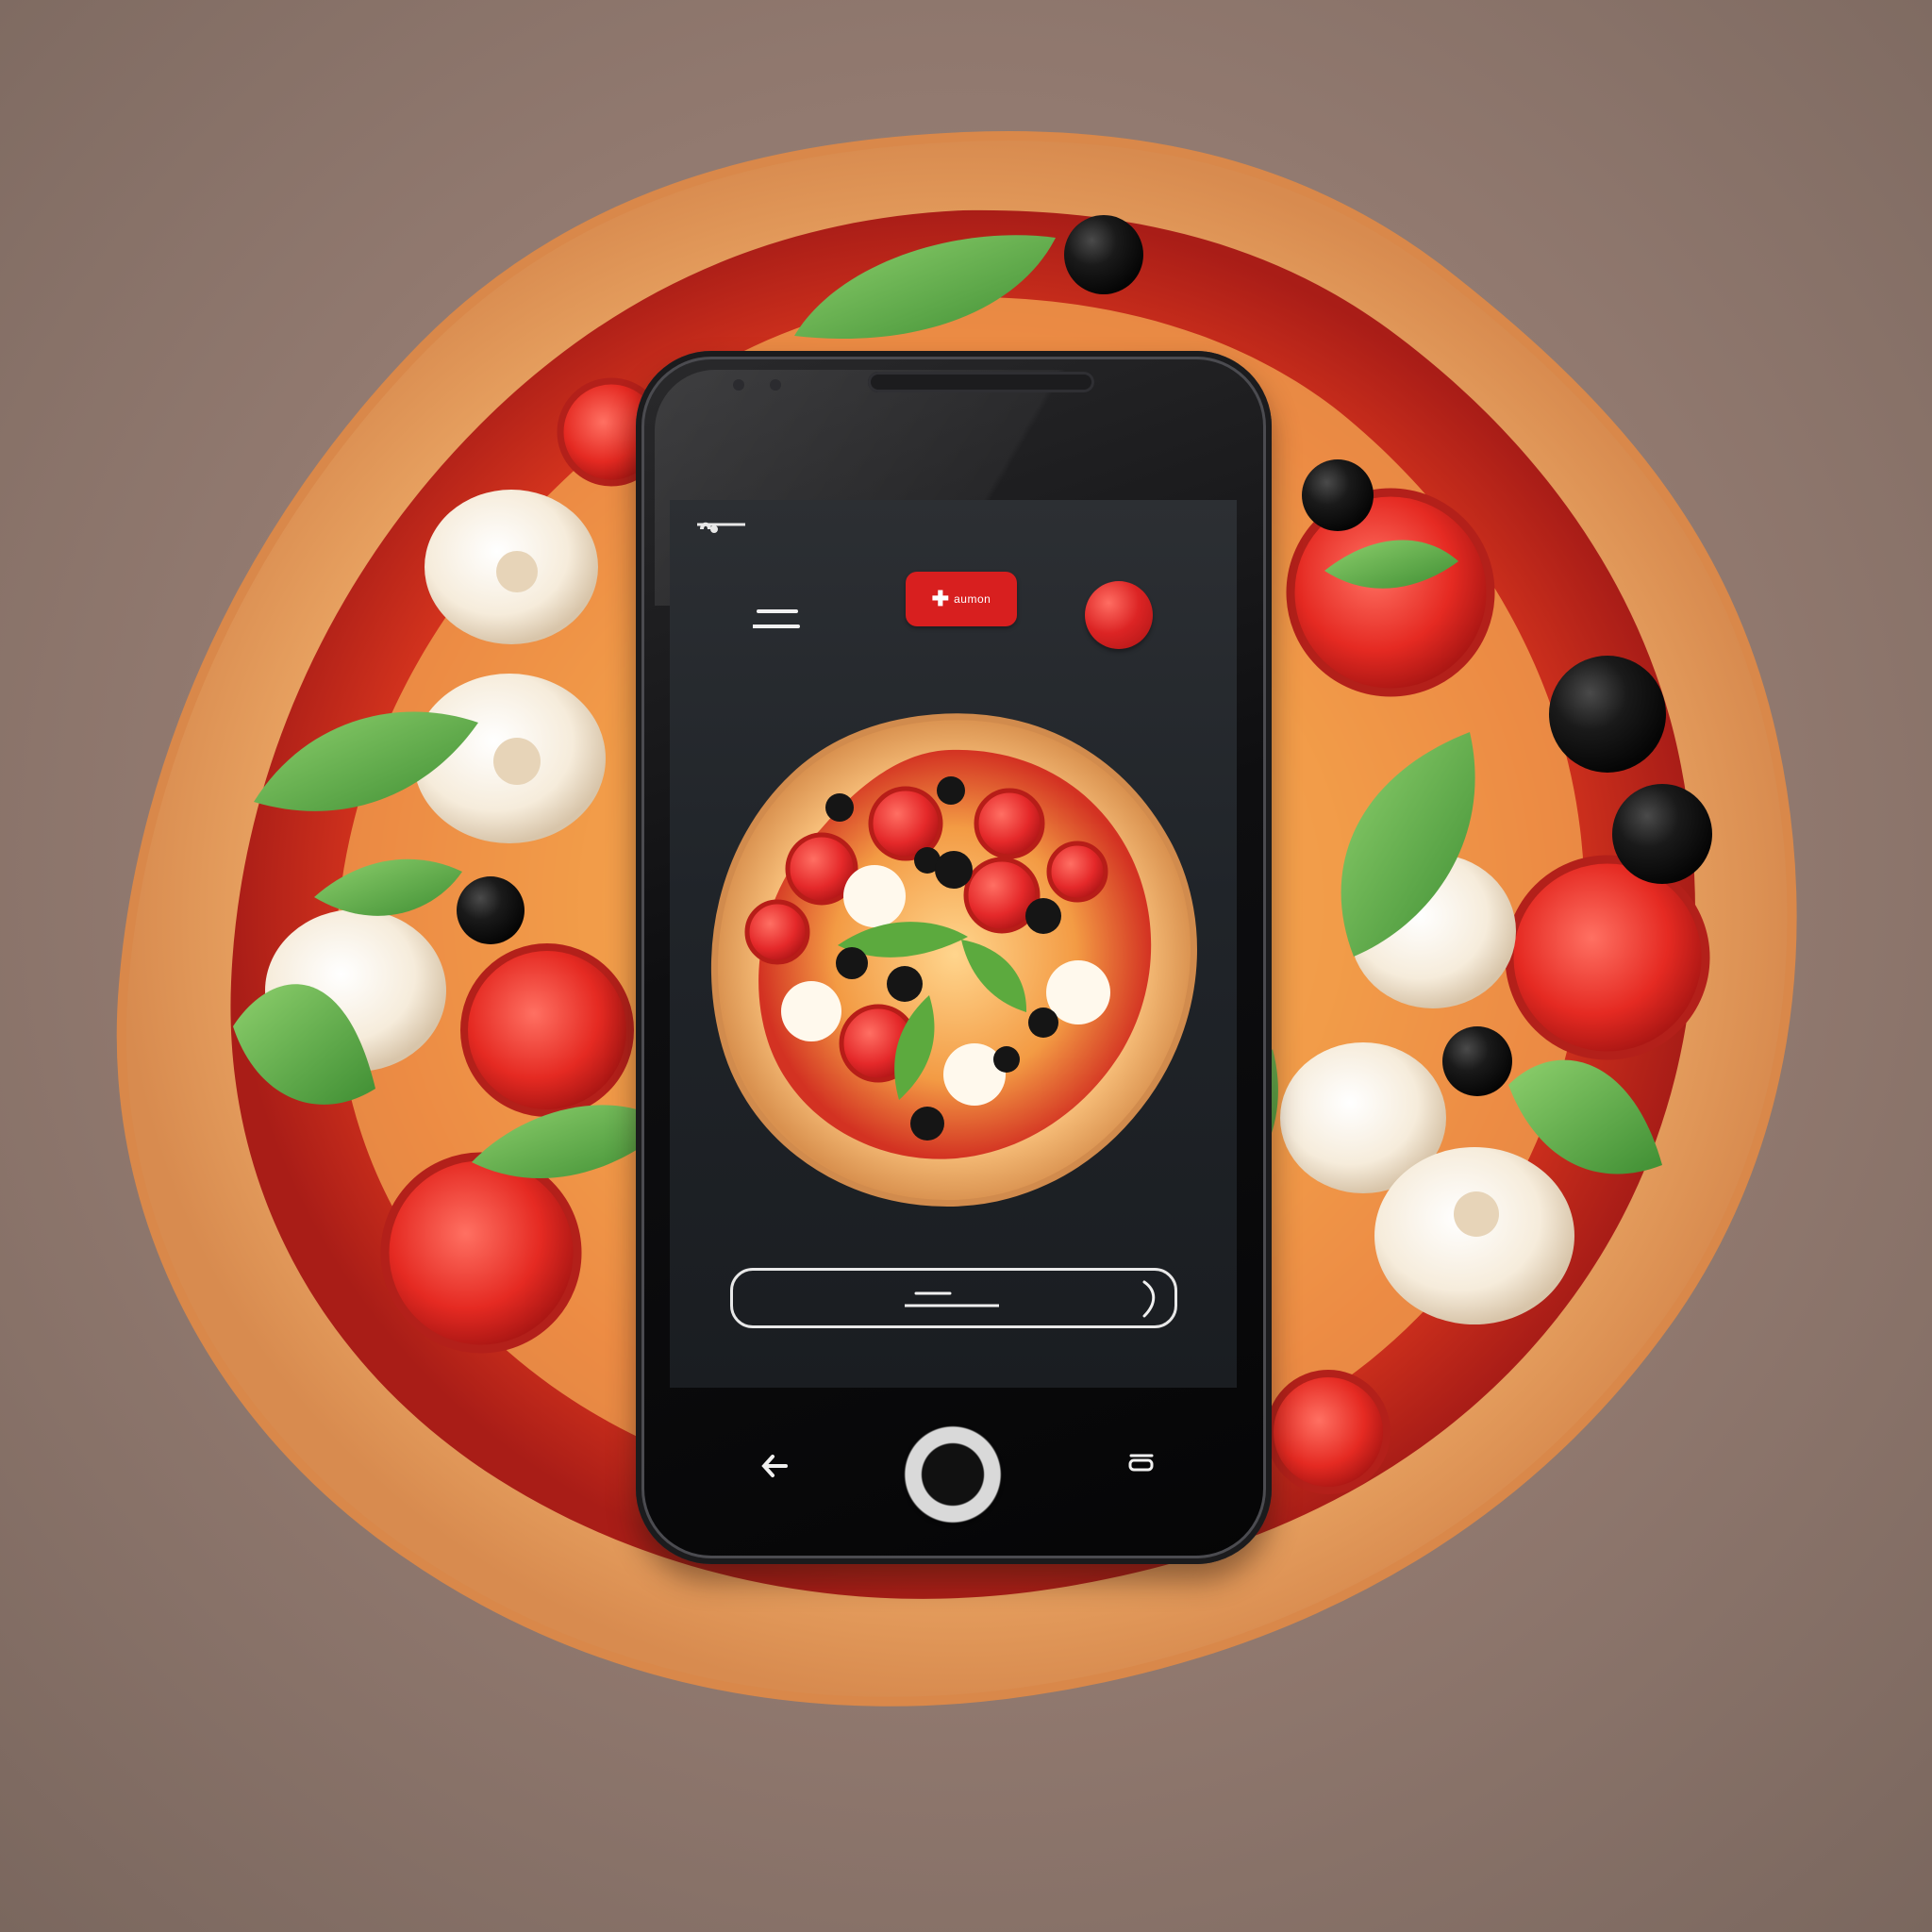 This screenshot has width=1932, height=1932. Describe the element at coordinates (777, 621) in the screenshot. I see `menu-icon` at that location.